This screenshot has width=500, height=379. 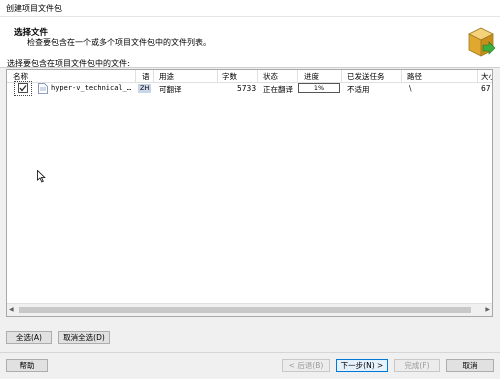 What do you see at coordinates (43, 88) in the screenshot?
I see `file-icon` at bounding box center [43, 88].